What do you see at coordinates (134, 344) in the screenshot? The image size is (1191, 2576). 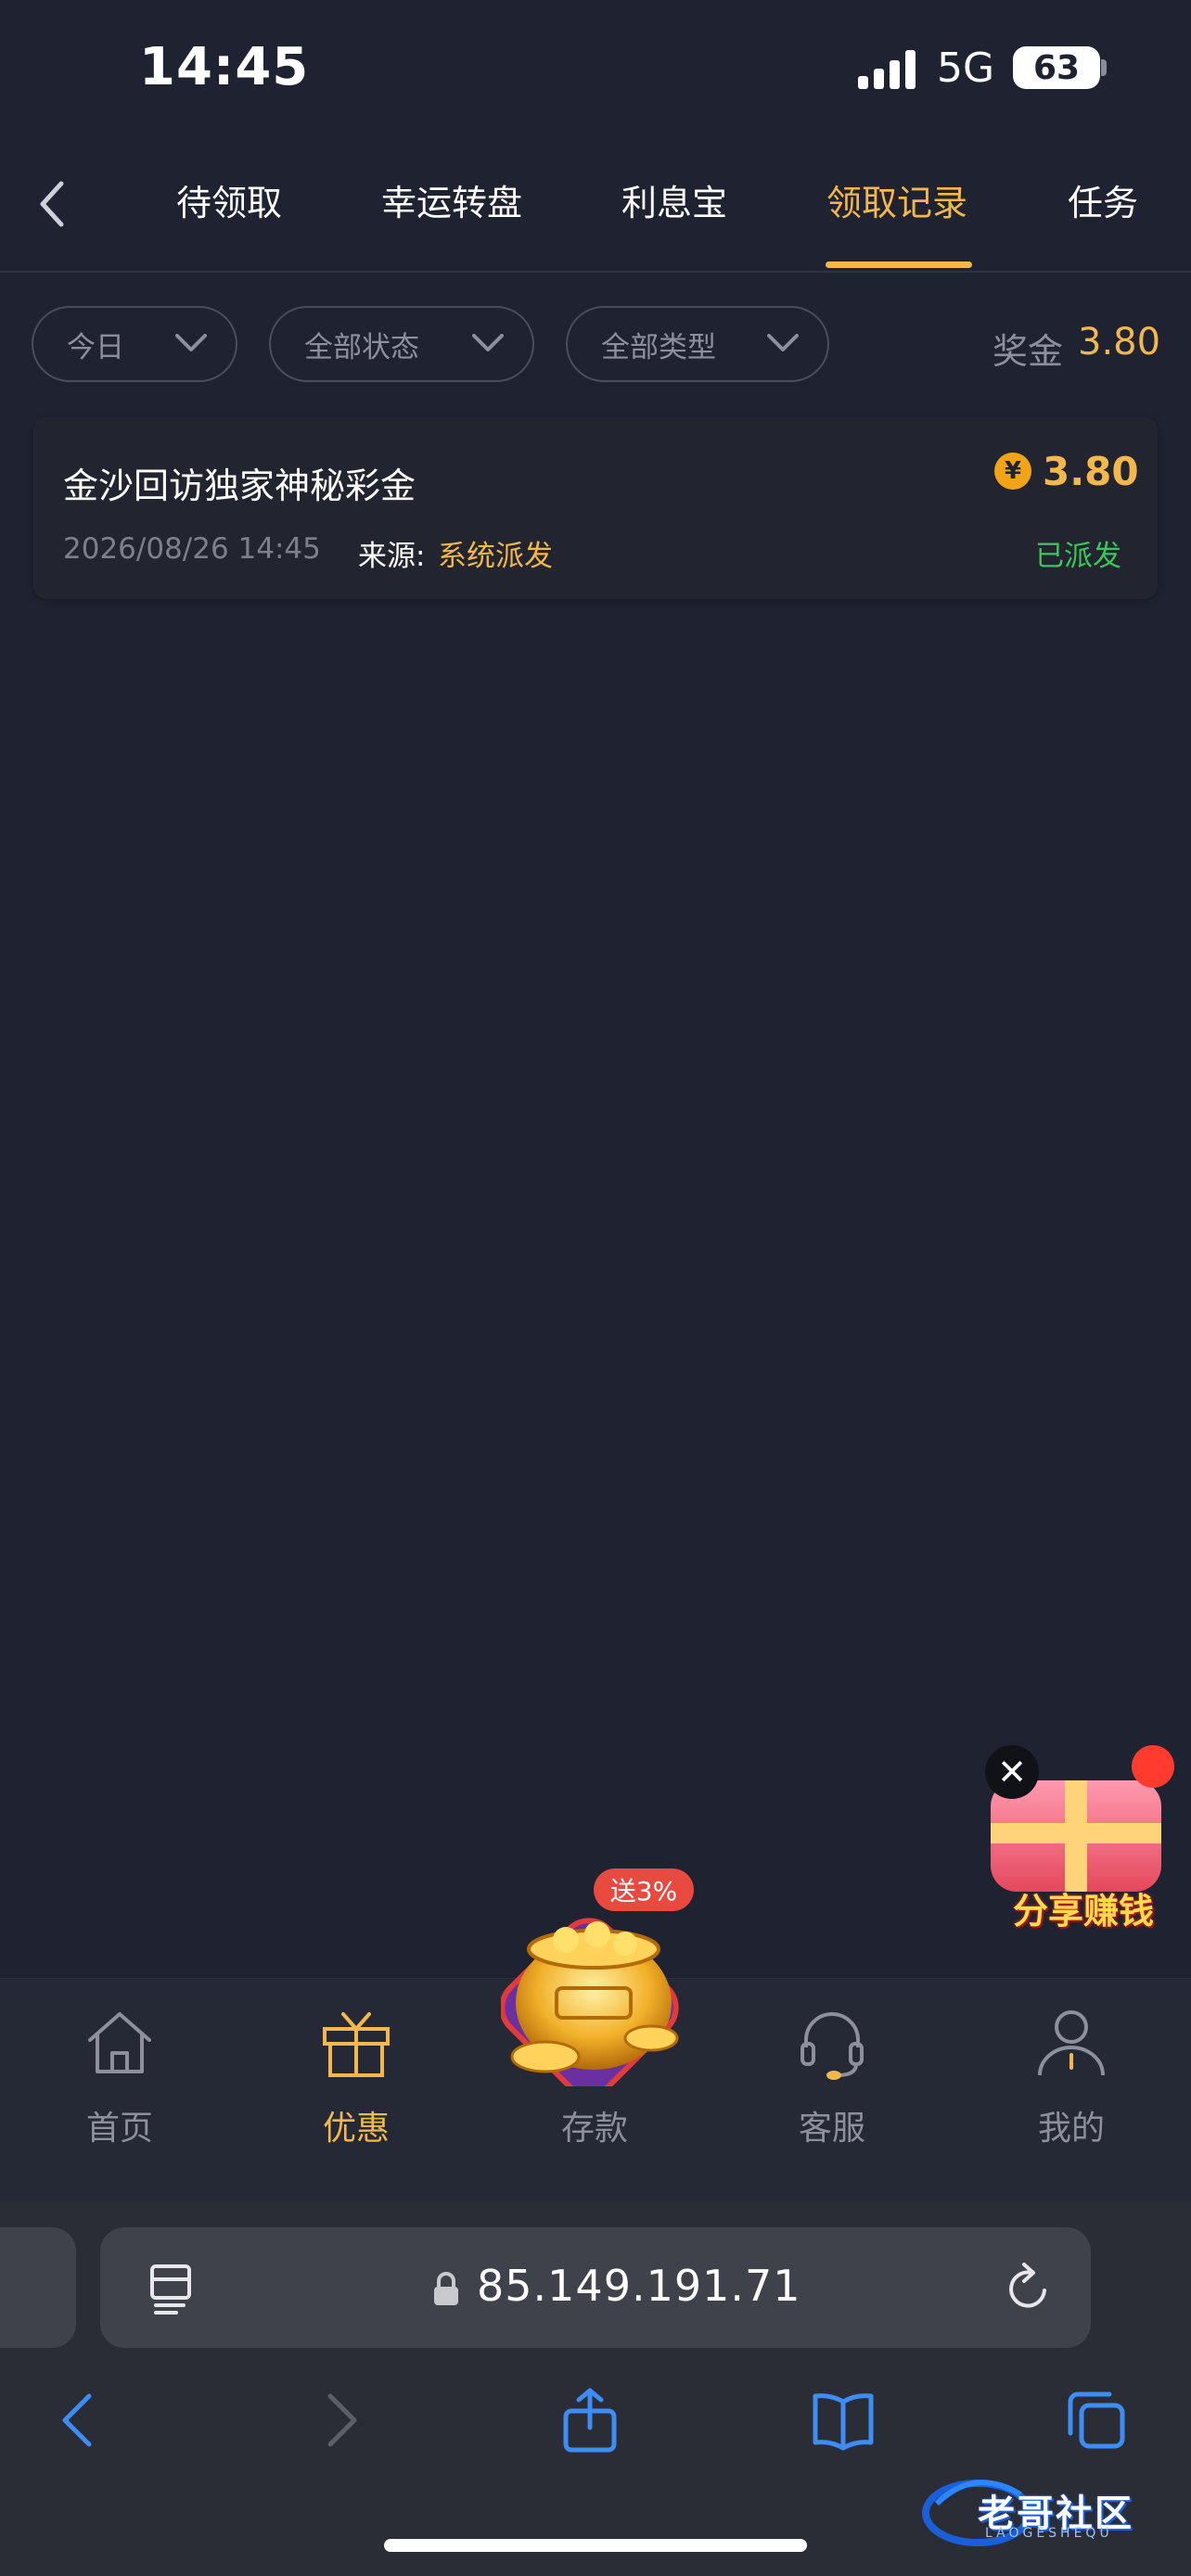 I see `date-filter: 今日` at bounding box center [134, 344].